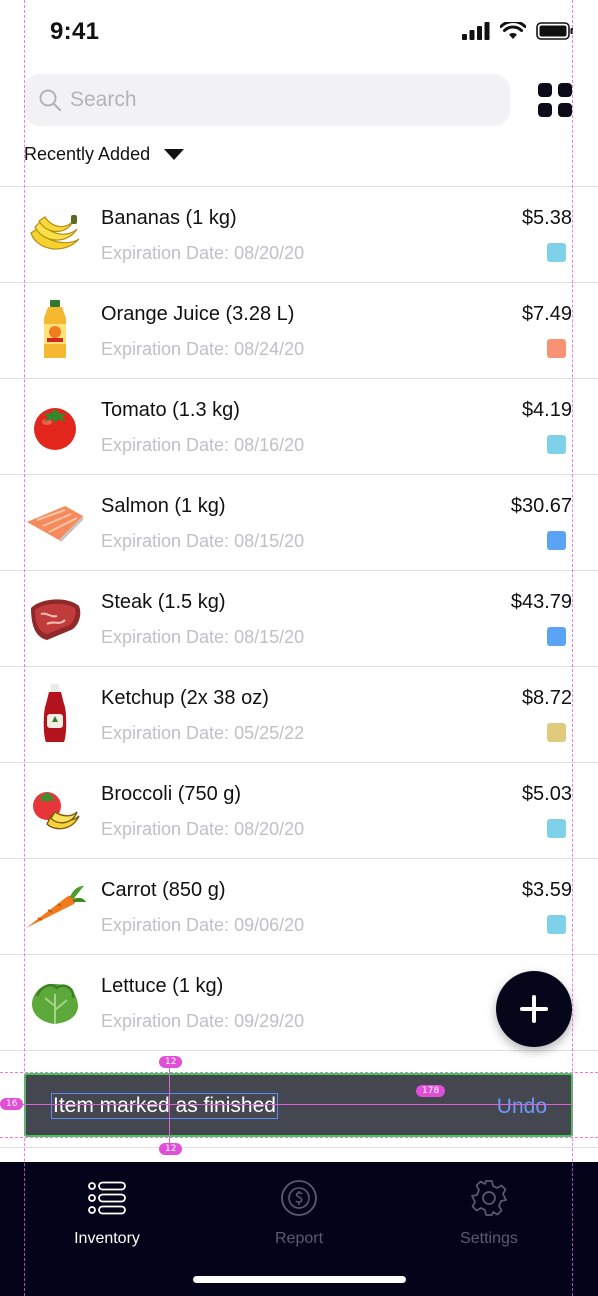  Describe the element at coordinates (170, 410) in the screenshot. I see `item-name: Tomato (1.3 kg)` at that location.